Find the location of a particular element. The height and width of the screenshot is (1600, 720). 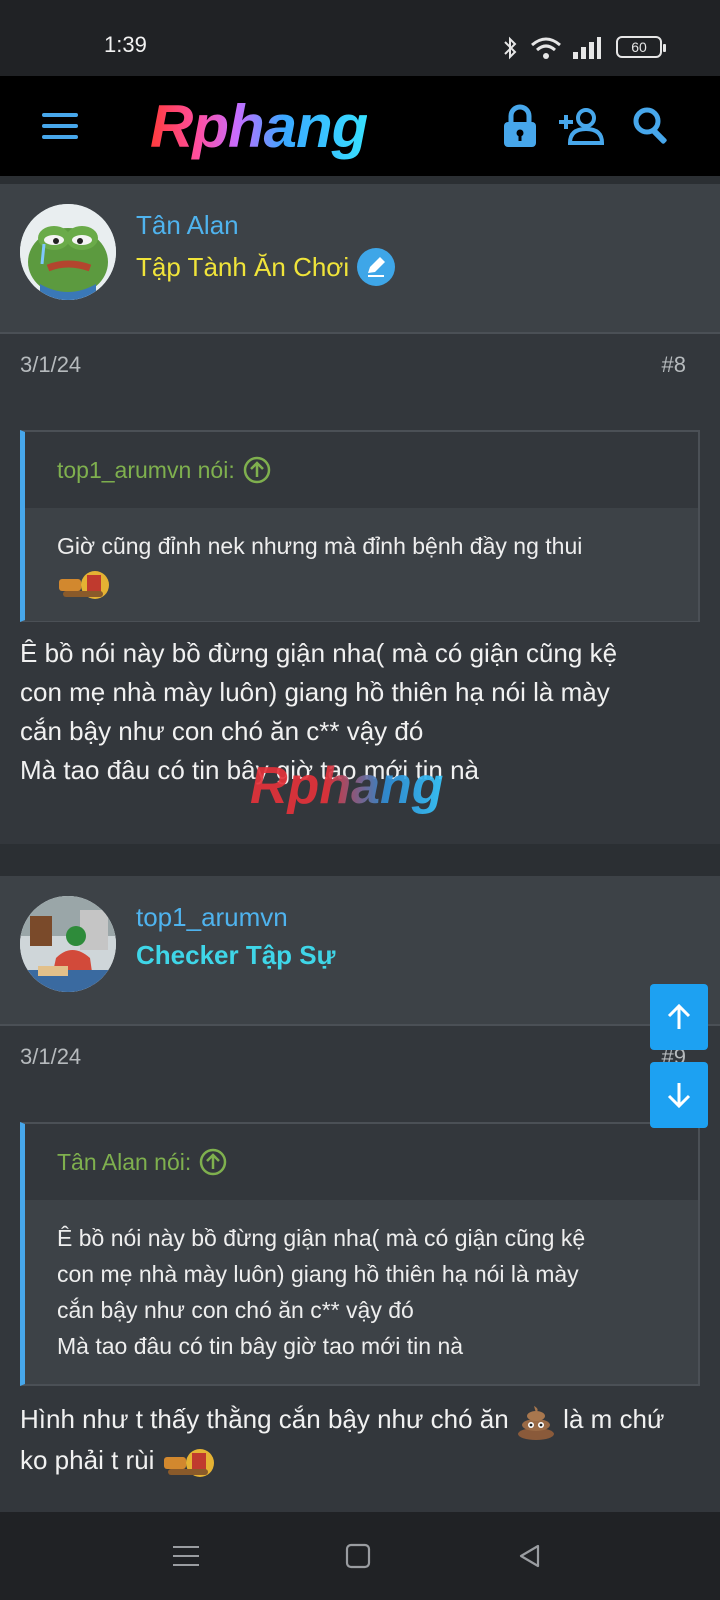

quote-header: top1_arumvn nói: is located at coordinates (361, 470).